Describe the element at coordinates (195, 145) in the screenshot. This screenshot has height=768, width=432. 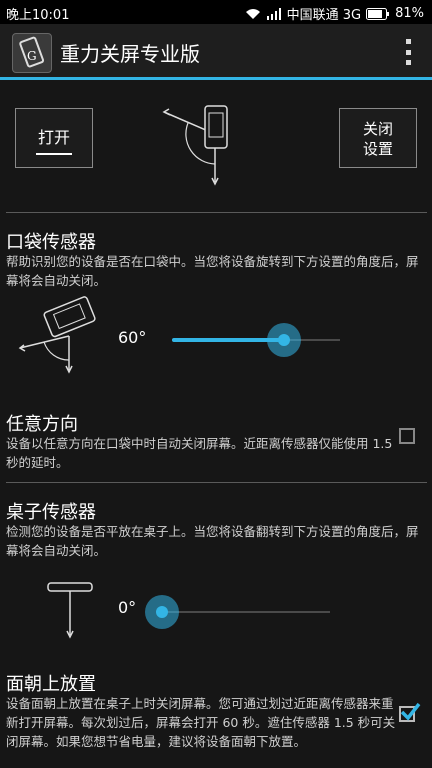
I see `gravity-phone-figure` at that location.